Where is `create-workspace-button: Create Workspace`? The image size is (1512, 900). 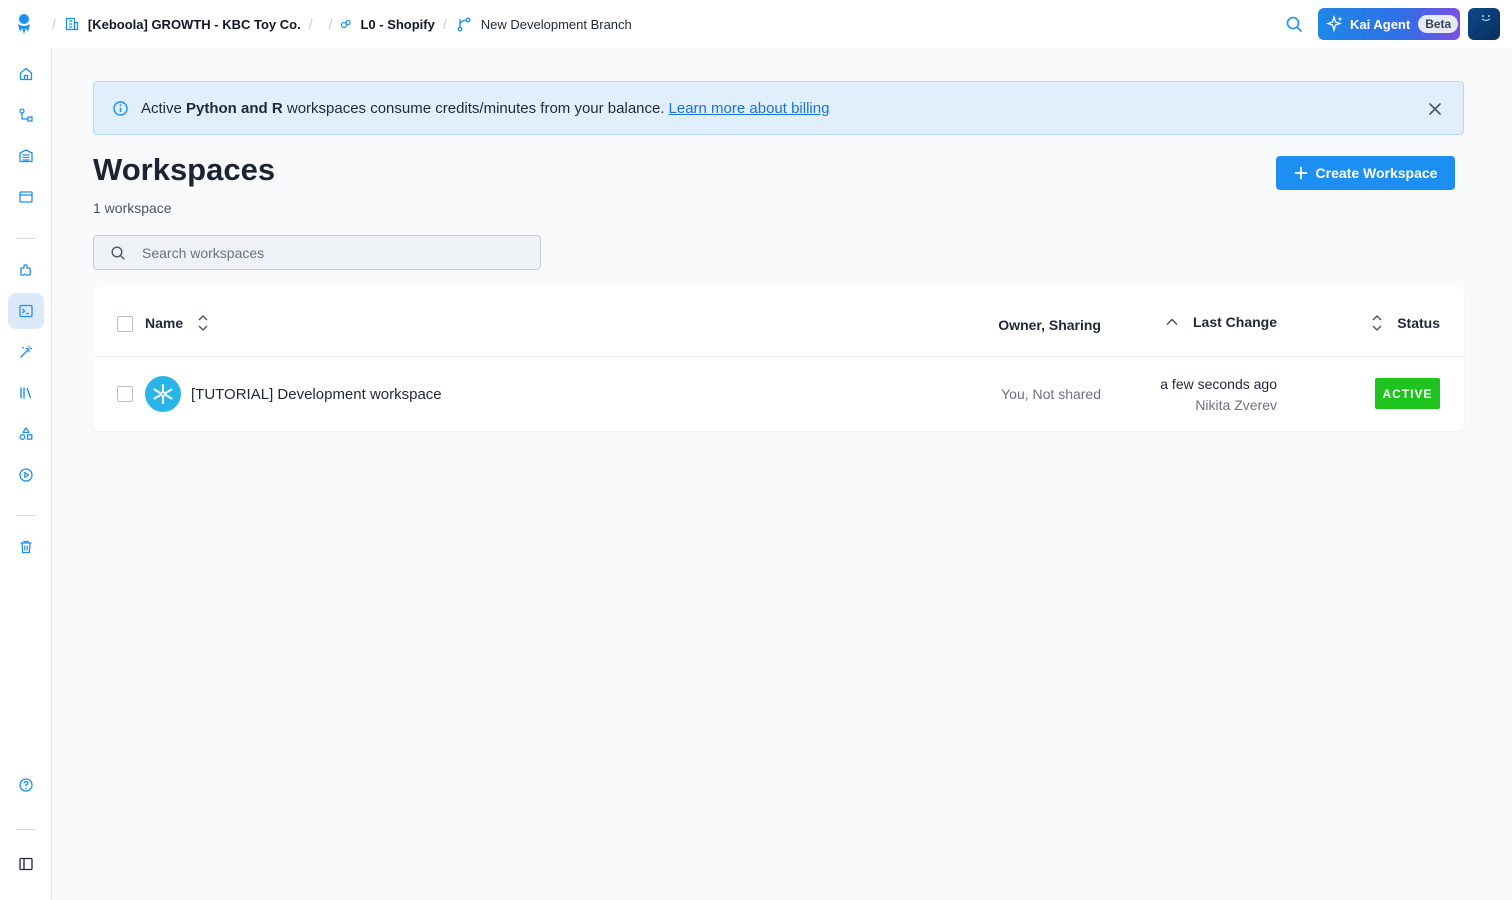 create-workspace-button: Create Workspace is located at coordinates (1365, 173).